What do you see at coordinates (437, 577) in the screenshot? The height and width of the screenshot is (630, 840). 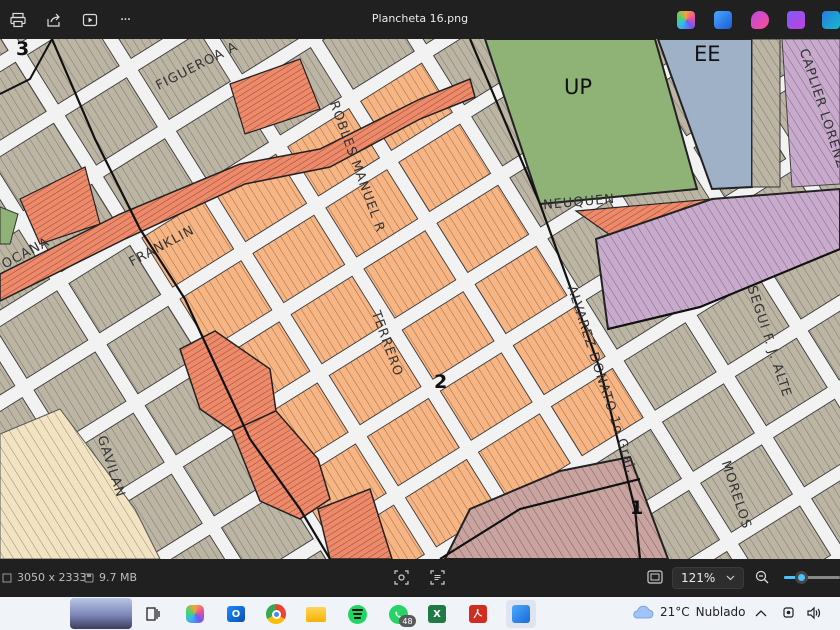 I see `text-recognition-icon` at bounding box center [437, 577].